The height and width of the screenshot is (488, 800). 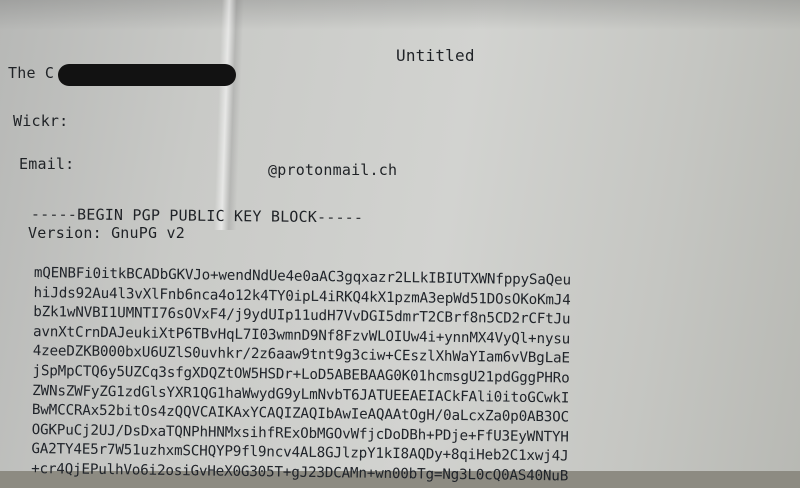 I want to click on paper-shadow, so click(x=400, y=15).